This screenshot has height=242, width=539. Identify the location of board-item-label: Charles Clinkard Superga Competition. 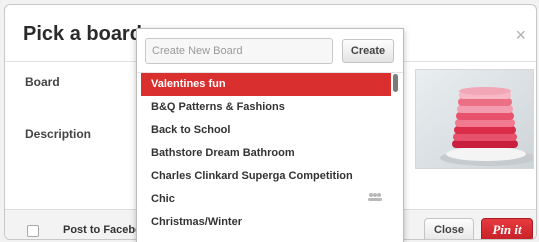
(252, 176).